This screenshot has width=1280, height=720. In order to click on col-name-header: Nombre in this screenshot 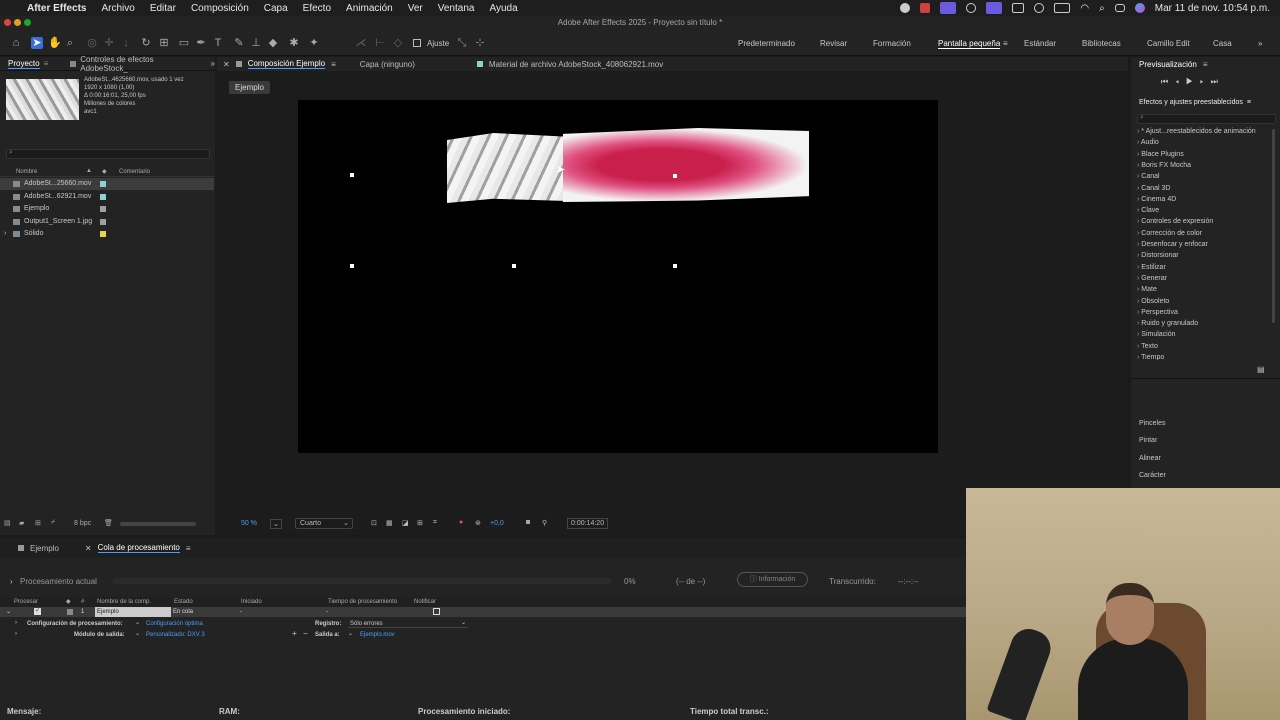, I will do `click(26, 172)`.